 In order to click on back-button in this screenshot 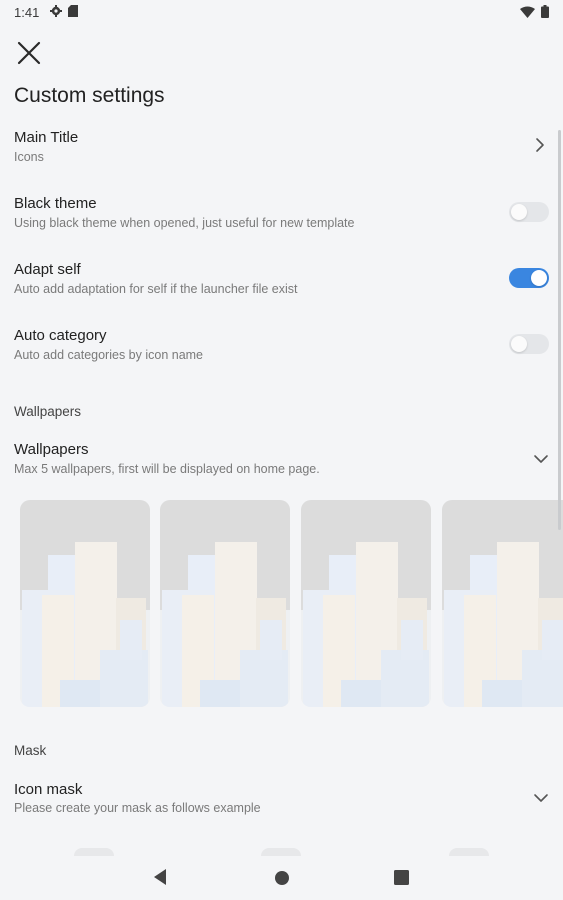, I will do `click(160, 879)`.